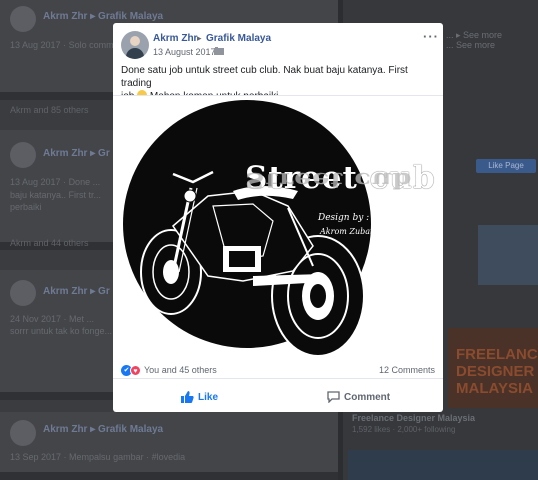 The width and height of the screenshot is (538, 480). Describe the element at coordinates (180, 370) in the screenshot. I see `reaction-count: You and 45 others` at that location.